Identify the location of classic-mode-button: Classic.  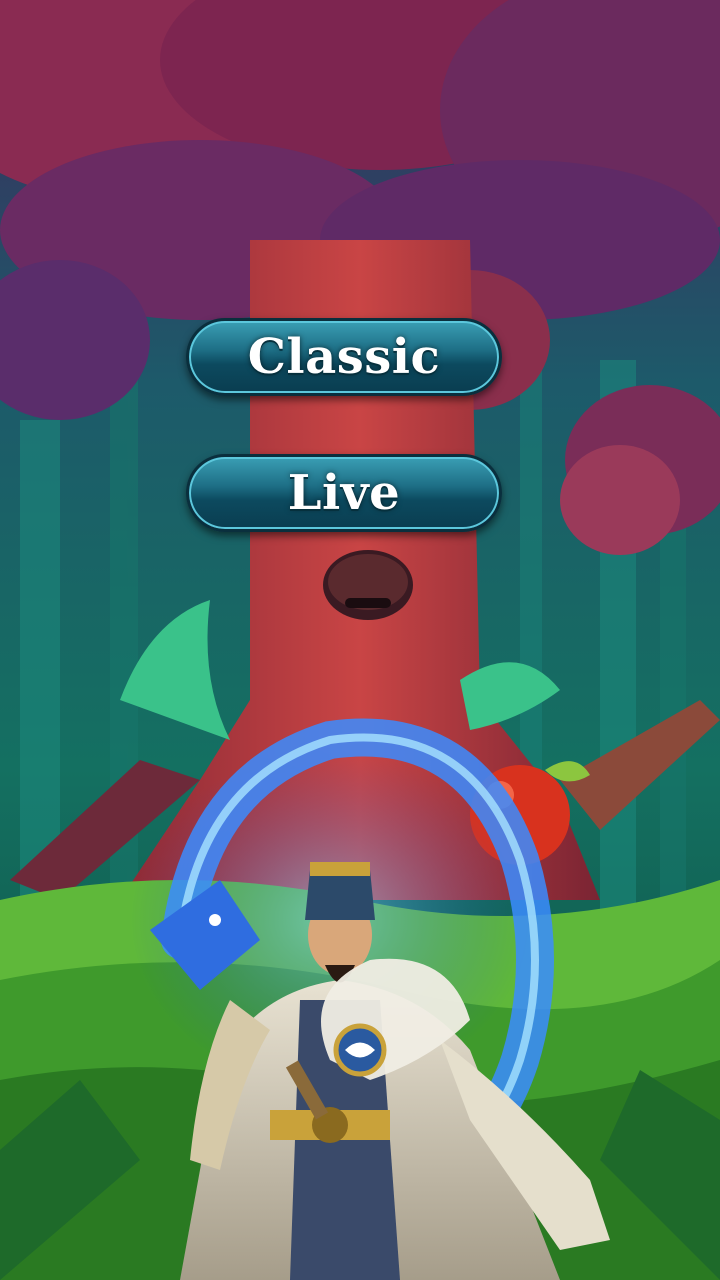
(344, 357).